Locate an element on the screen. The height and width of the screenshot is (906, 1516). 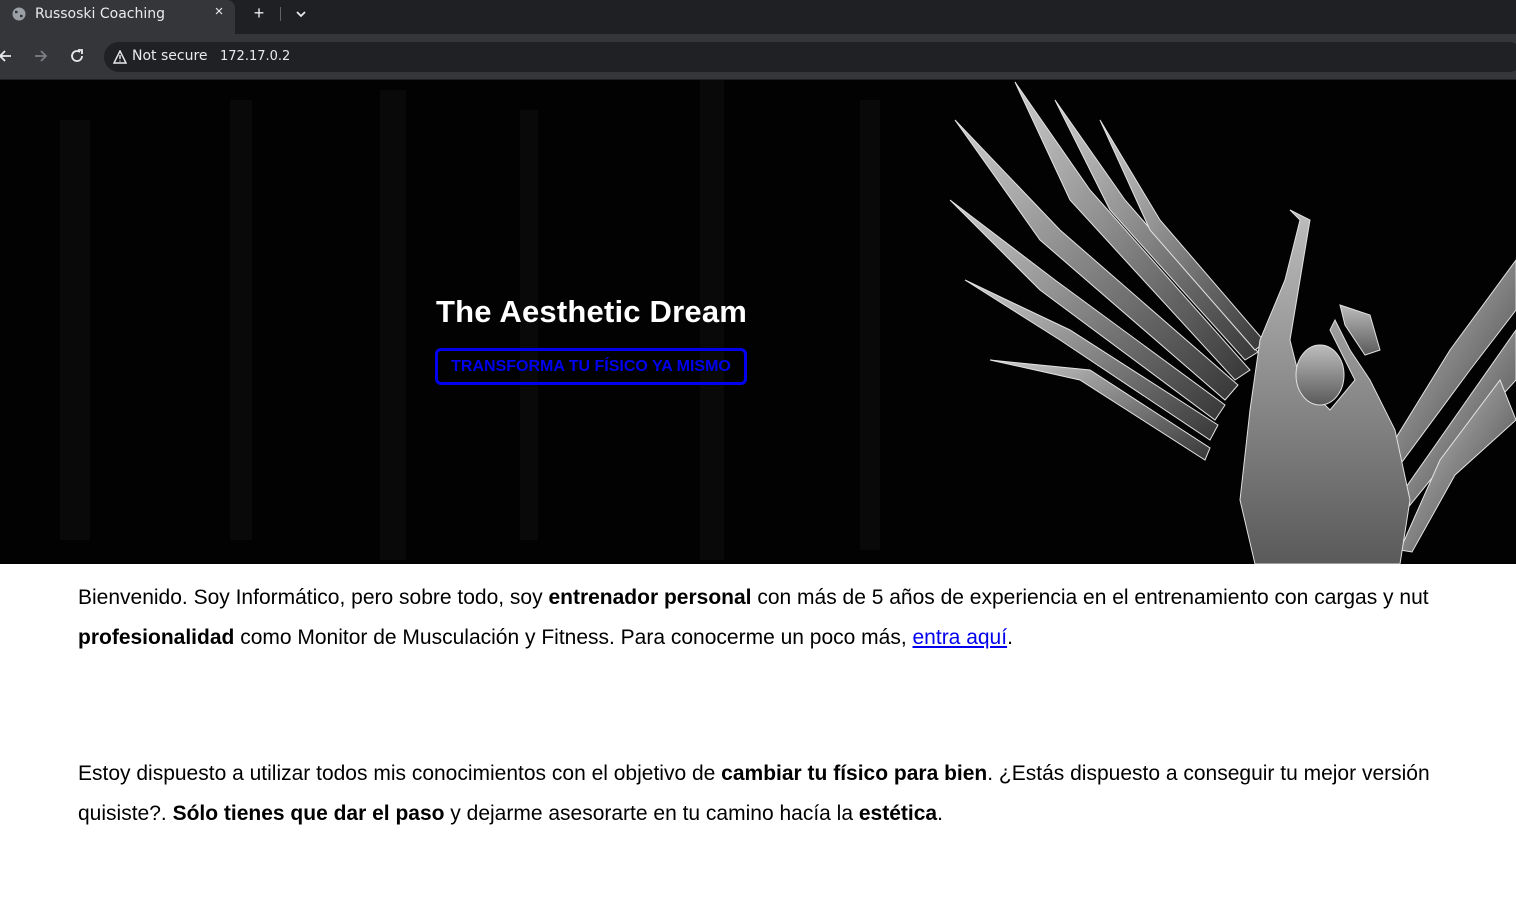
browser-tab: Russoski Coaching × is located at coordinates (117, 17).